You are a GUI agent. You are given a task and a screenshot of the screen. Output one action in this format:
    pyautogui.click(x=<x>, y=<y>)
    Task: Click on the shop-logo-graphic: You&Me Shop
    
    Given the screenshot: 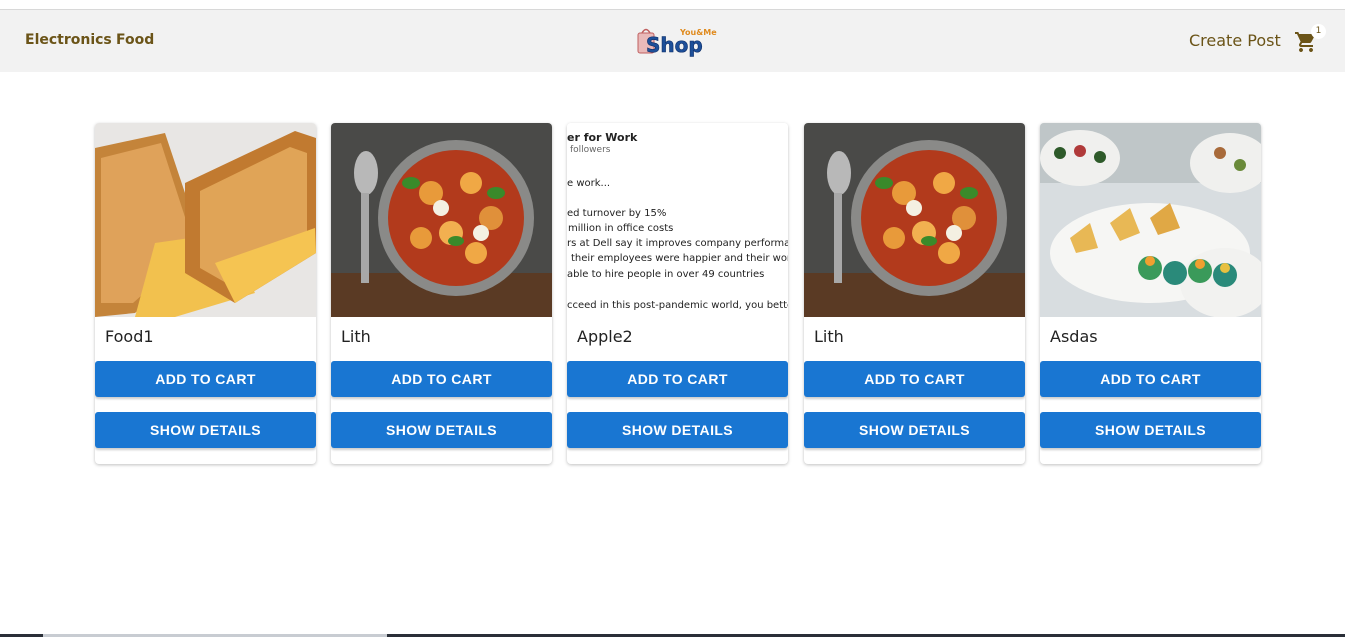 What is the action you would take?
    pyautogui.click(x=677, y=42)
    